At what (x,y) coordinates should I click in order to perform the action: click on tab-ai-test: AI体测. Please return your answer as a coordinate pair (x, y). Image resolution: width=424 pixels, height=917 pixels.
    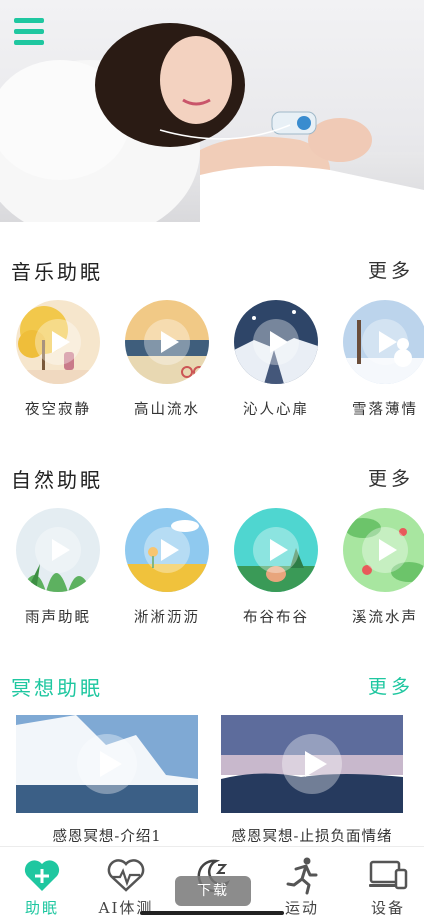
    Looking at the image, I should click on (126, 882).